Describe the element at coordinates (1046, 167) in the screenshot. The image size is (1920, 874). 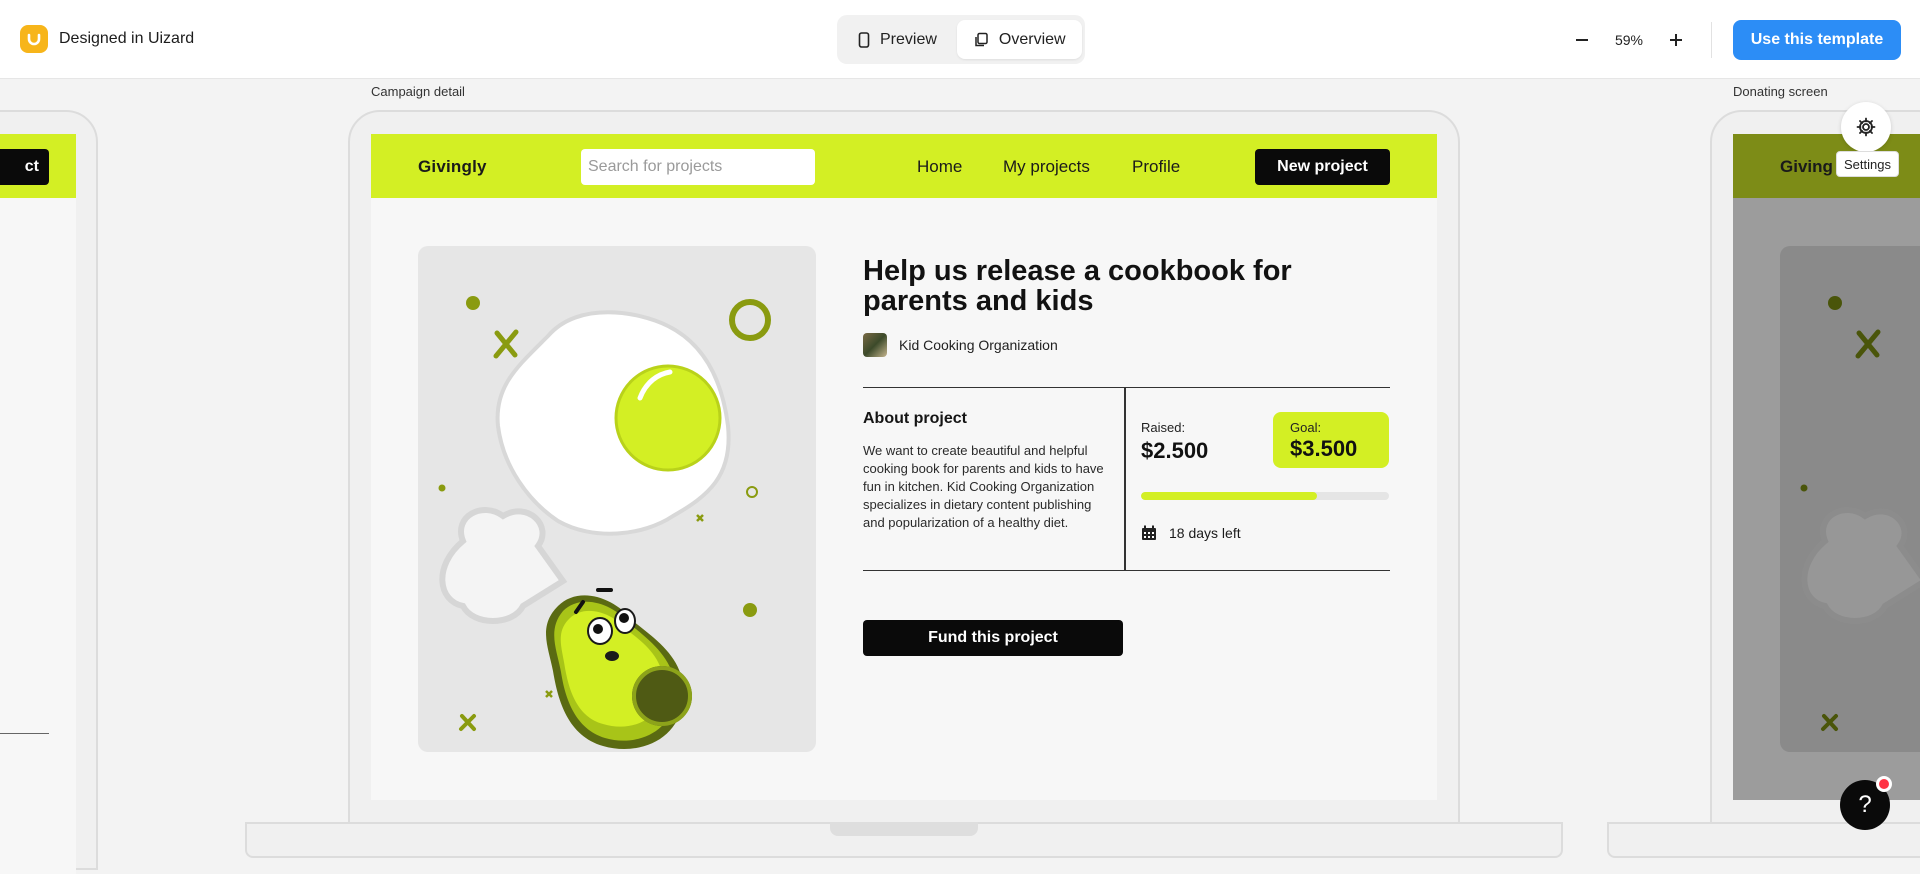
I see `nav-my-projects: My projects` at that location.